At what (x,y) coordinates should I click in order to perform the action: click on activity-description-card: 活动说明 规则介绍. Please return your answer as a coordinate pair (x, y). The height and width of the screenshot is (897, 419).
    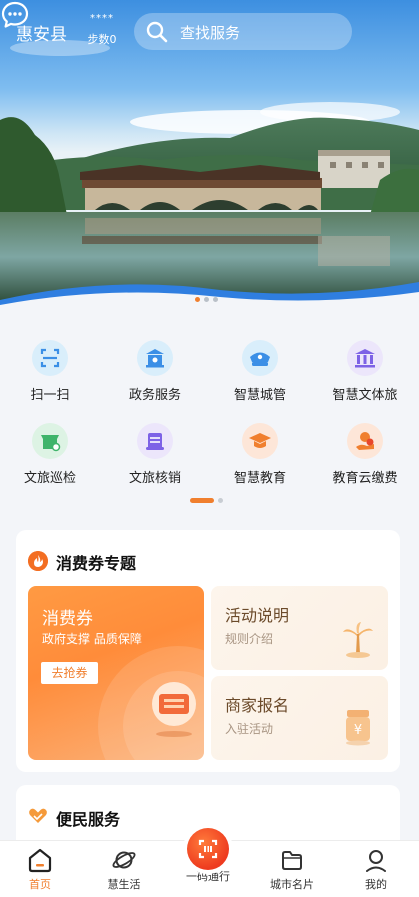
    Looking at the image, I should click on (299, 628).